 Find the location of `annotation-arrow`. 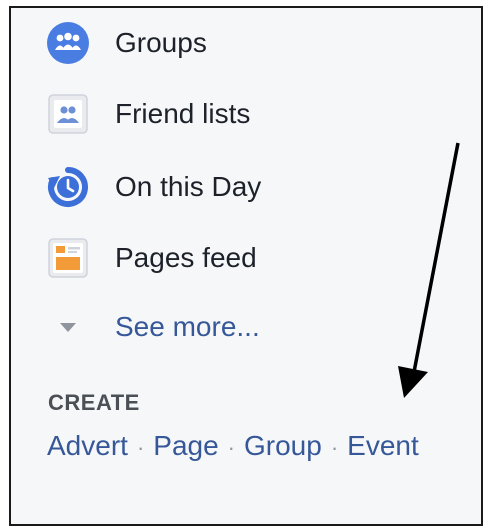

annotation-arrow is located at coordinates (429, 270).